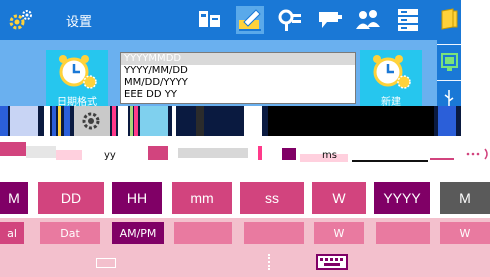 Image resolution: width=490 pixels, height=277 pixels. I want to click on chip-icon, so click(290, 20).